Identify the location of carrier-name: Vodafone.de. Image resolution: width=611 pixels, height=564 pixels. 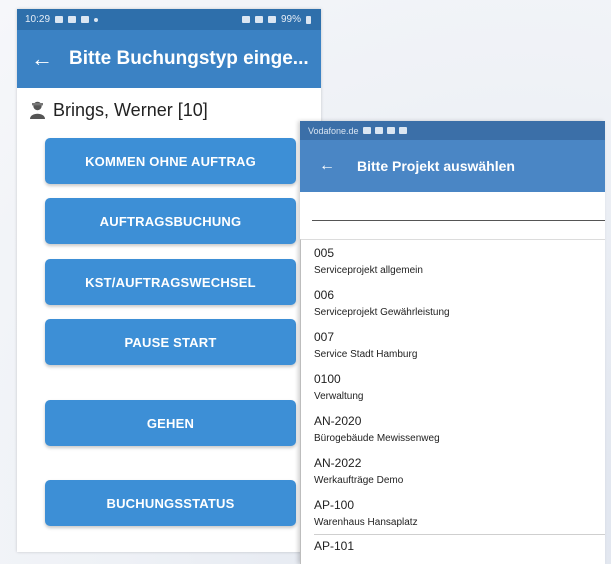
(333, 130).